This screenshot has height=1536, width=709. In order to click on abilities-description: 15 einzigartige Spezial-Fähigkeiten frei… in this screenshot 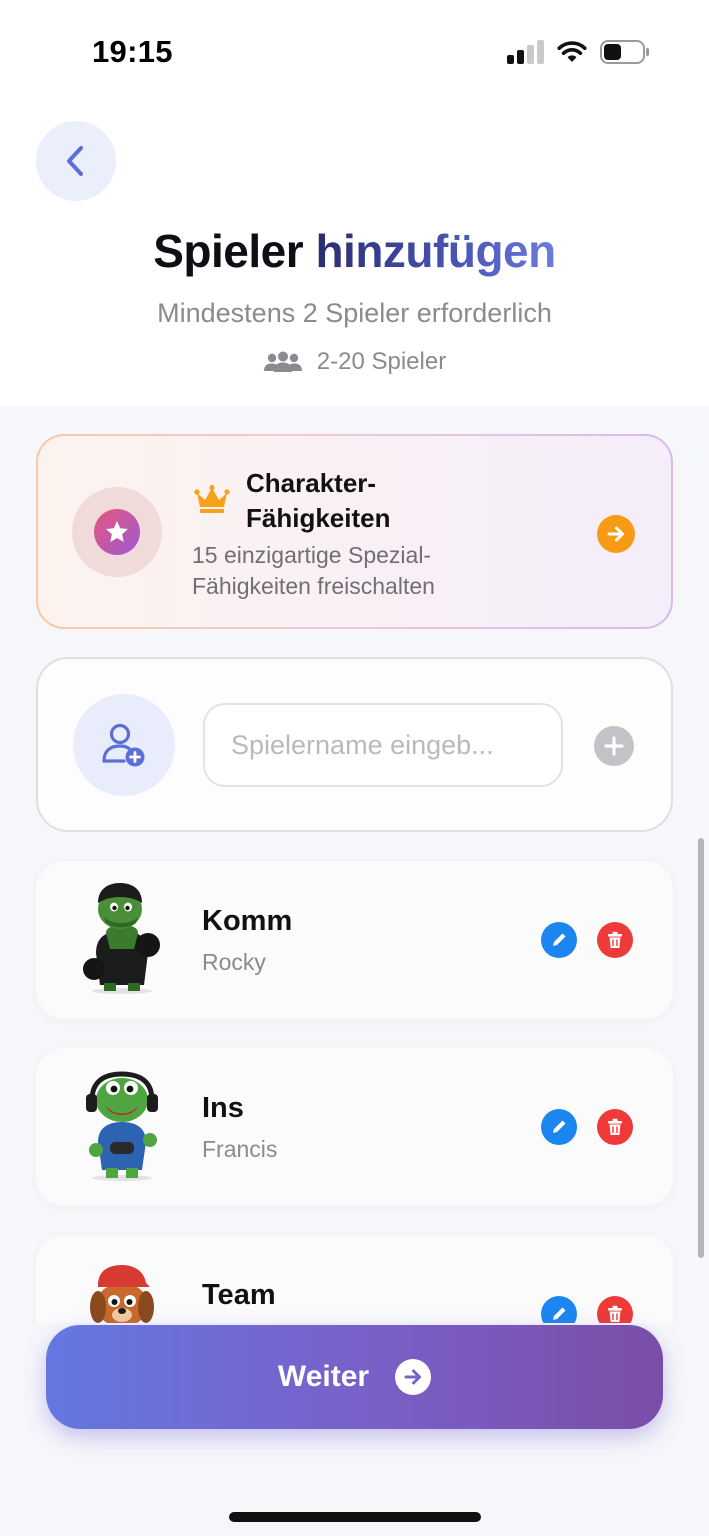, I will do `click(313, 570)`.